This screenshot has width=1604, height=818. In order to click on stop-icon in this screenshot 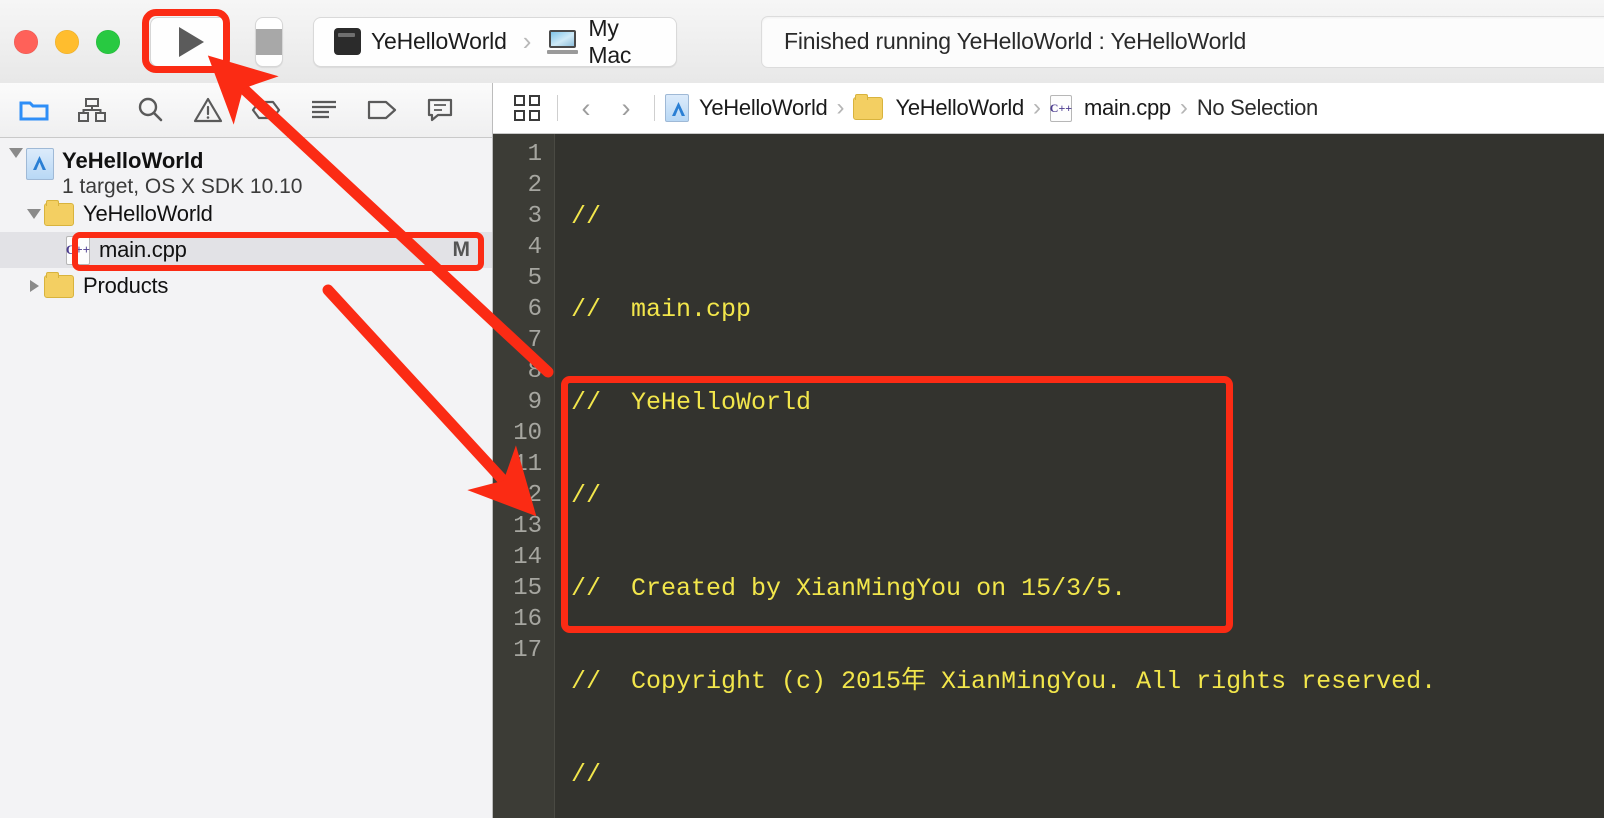, I will do `click(269, 41)`.